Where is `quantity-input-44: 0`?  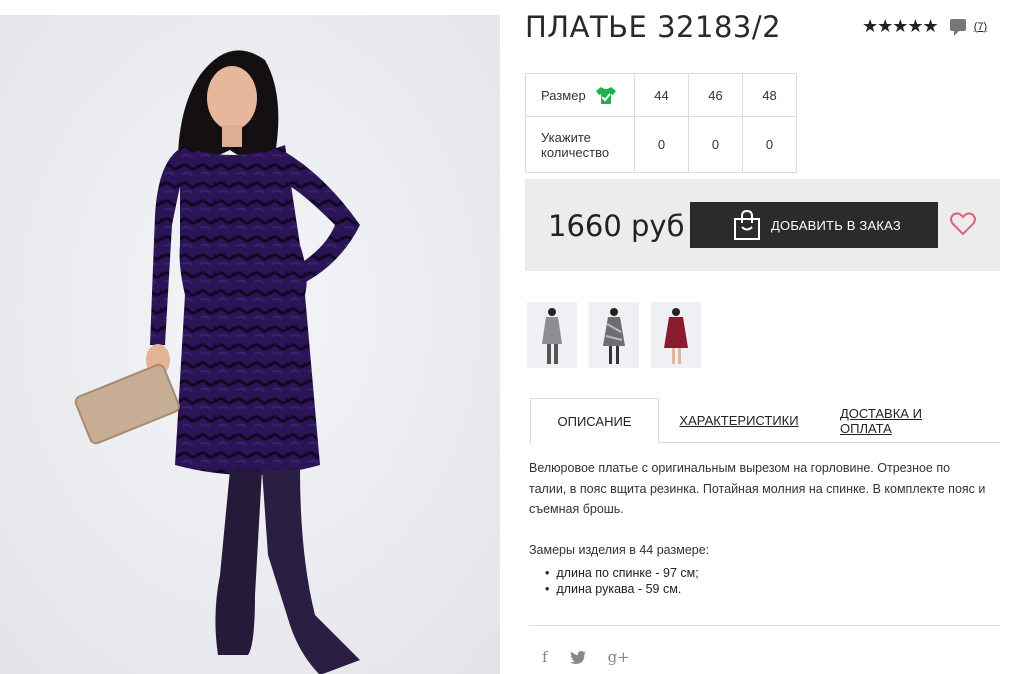 quantity-input-44: 0 is located at coordinates (661, 144).